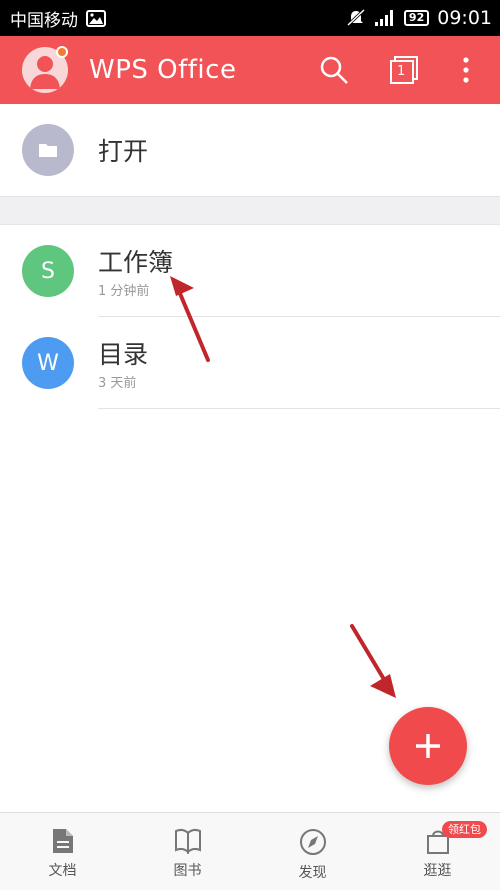 The height and width of the screenshot is (890, 500). I want to click on spreadsheet-file-icon: S, so click(48, 271).